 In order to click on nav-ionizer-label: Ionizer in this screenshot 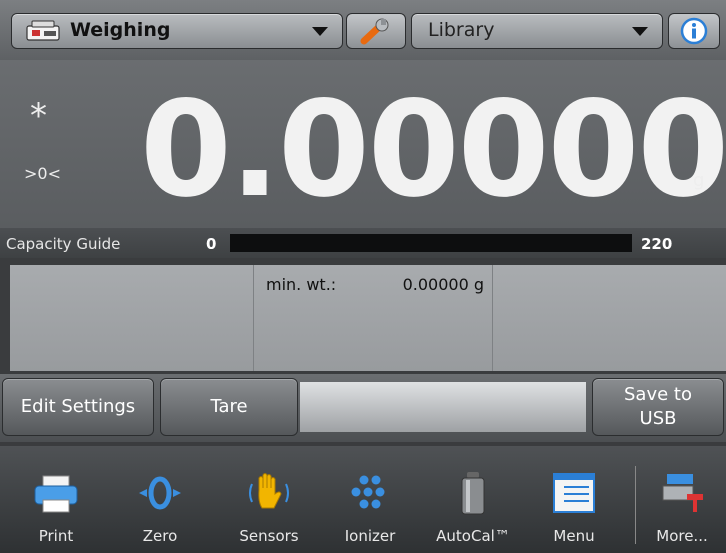, I will do `click(370, 536)`.